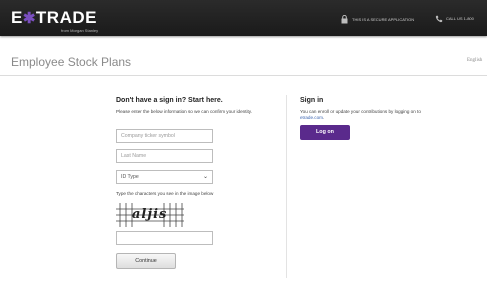 Image resolution: width=487 pixels, height=287 pixels. Describe the element at coordinates (312, 100) in the screenshot. I see `signin-heading: Sign in` at that location.